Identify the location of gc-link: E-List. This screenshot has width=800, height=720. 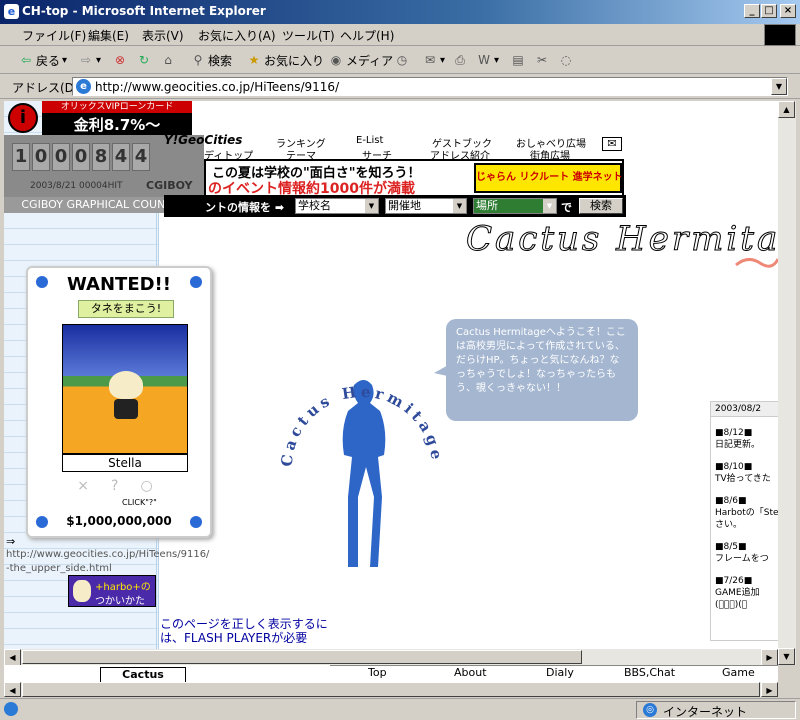
(369, 140).